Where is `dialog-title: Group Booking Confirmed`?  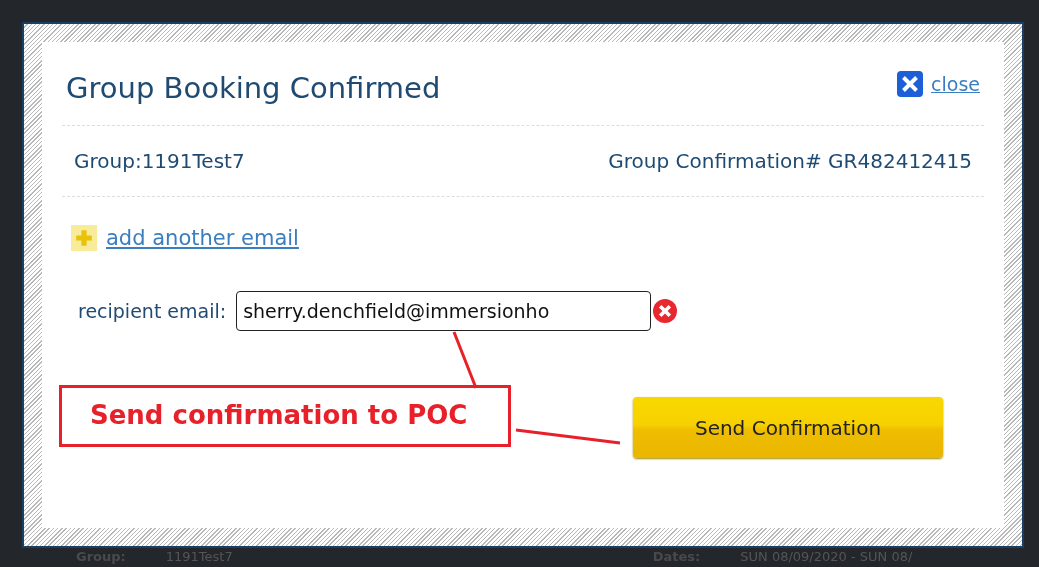
dialog-title: Group Booking Confirmed is located at coordinates (253, 87).